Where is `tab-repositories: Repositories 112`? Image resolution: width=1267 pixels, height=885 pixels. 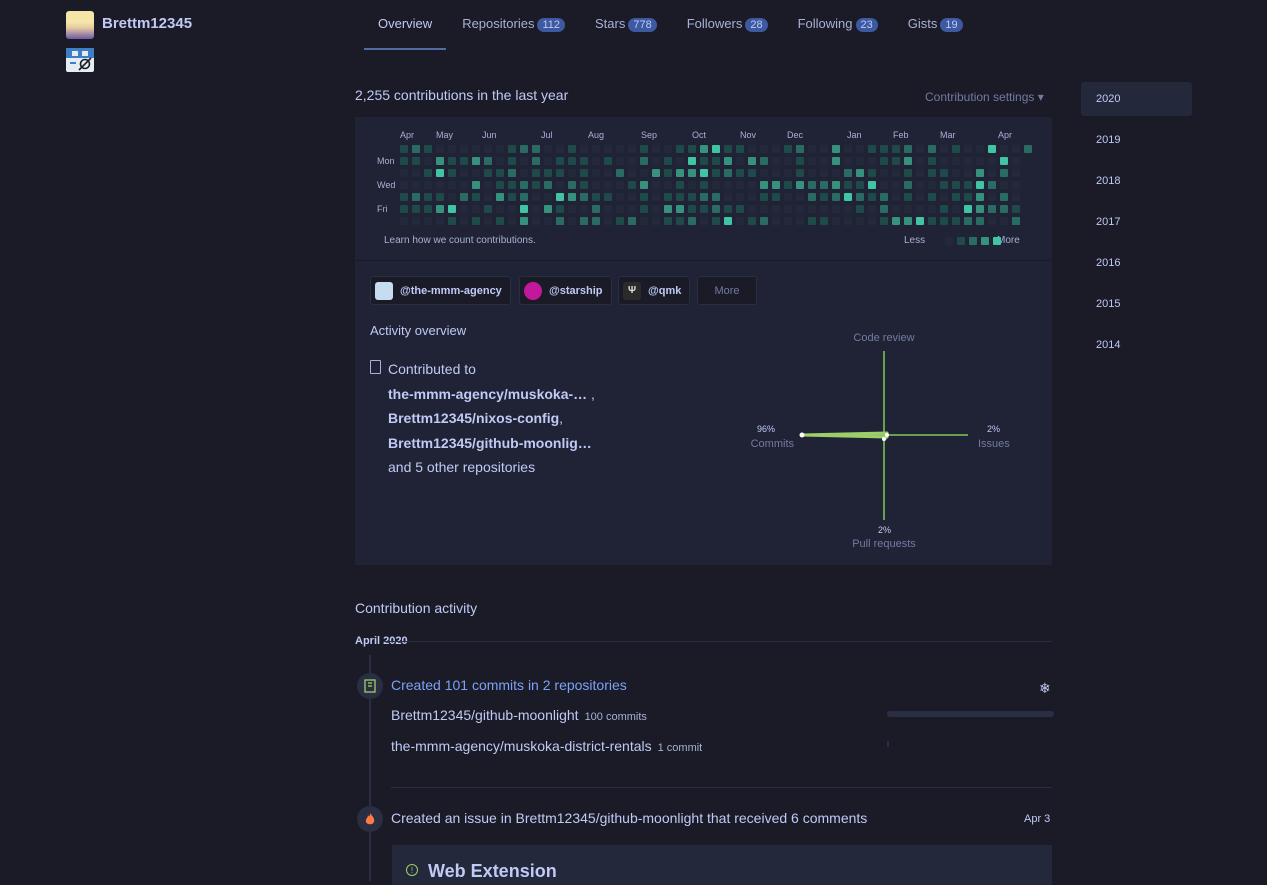 tab-repositories: Repositories 112 is located at coordinates (513, 25).